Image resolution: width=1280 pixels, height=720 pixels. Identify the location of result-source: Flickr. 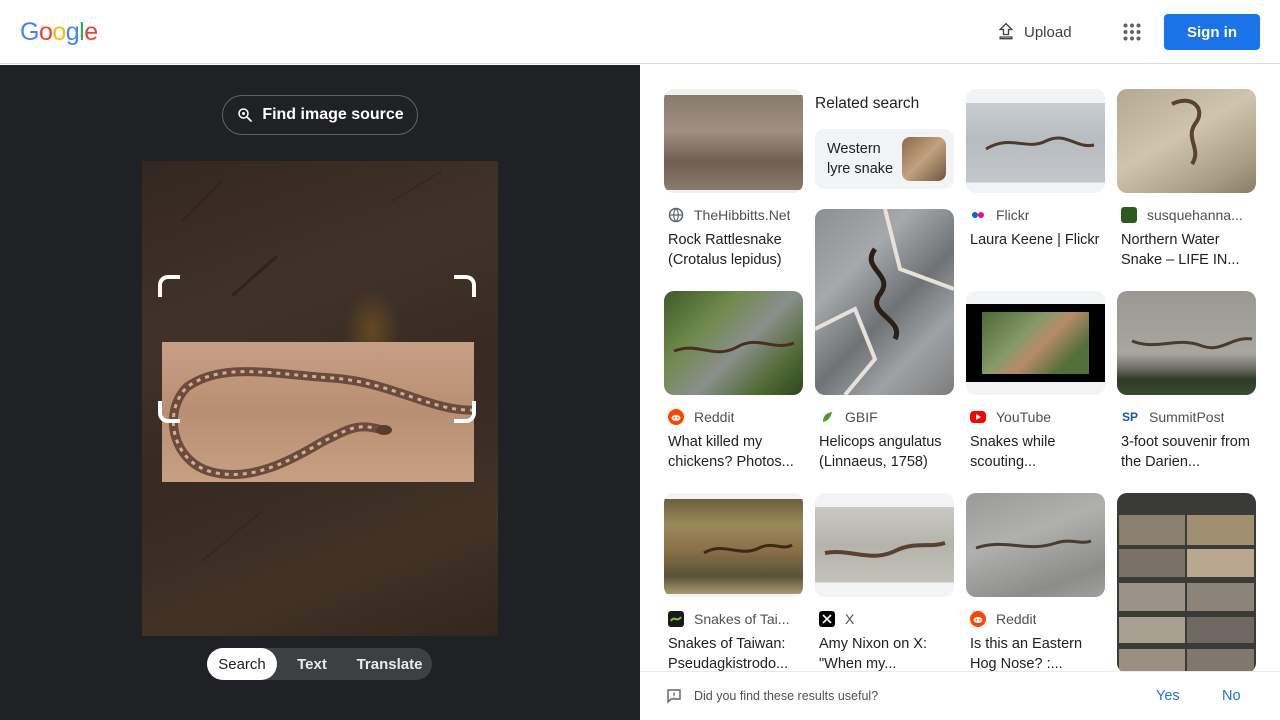
(999, 215).